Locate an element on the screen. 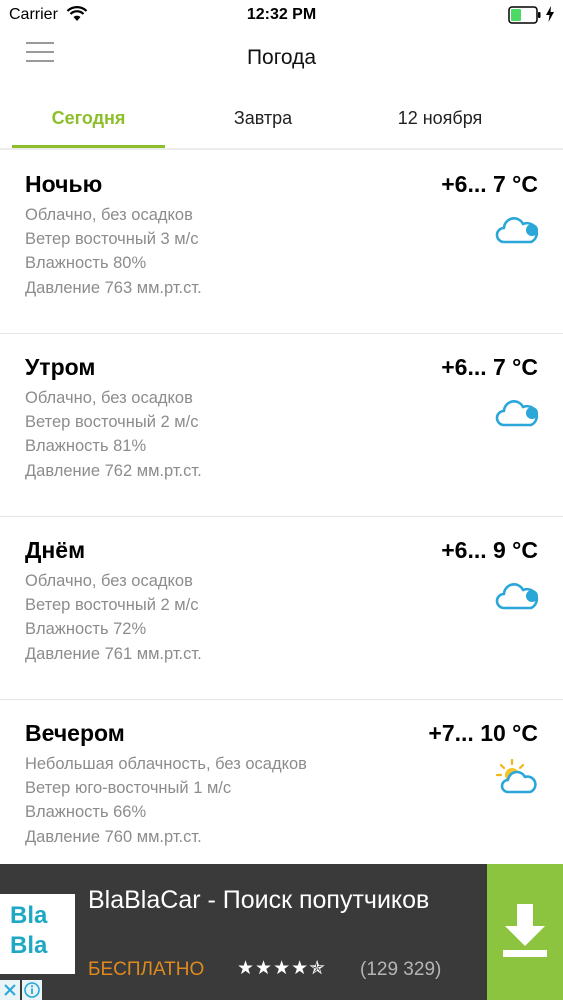 Image resolution: width=563 pixels, height=1000 pixels. humidity-text: Влажность 80% is located at coordinates (86, 263).